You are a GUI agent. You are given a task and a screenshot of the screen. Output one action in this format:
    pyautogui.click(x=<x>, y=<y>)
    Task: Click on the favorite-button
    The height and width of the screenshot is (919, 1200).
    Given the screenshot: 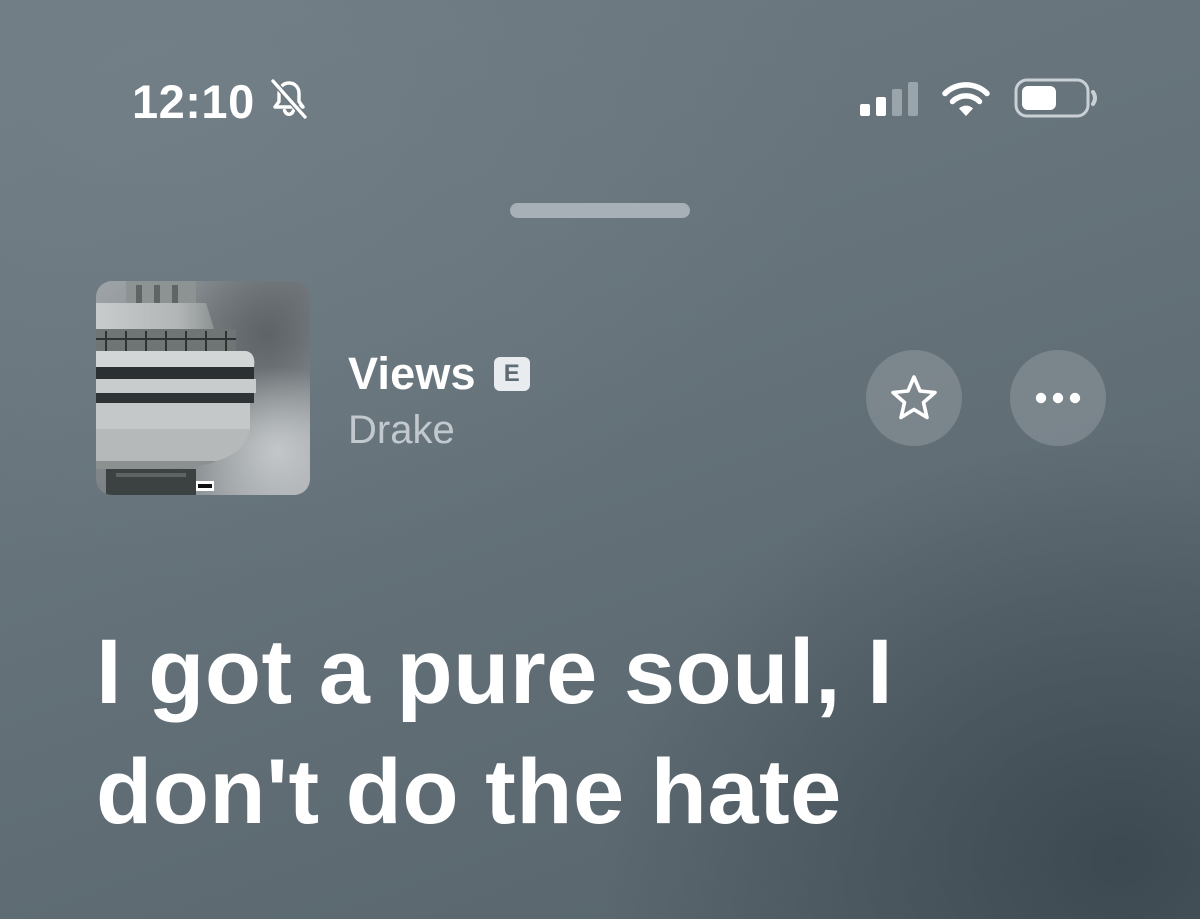 What is the action you would take?
    pyautogui.click(x=914, y=398)
    